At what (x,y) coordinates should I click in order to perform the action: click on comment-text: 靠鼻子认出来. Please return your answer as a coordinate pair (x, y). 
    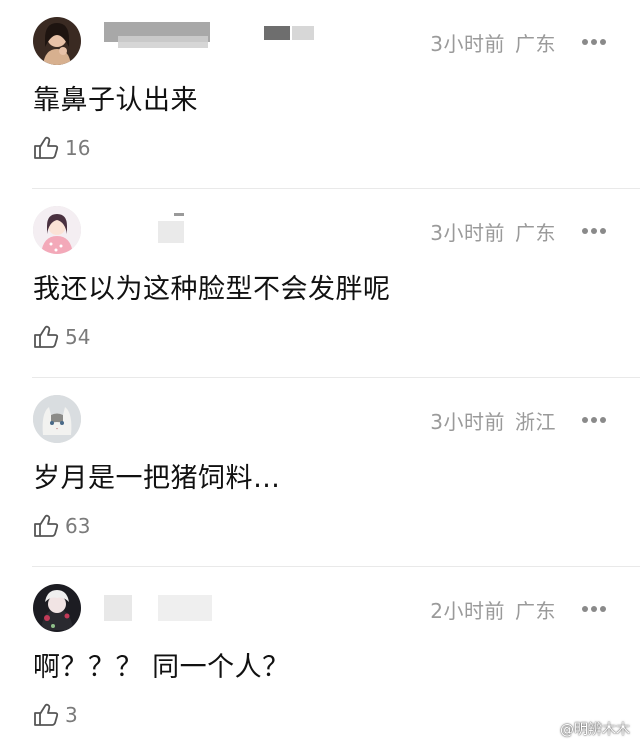
    Looking at the image, I should click on (115, 100).